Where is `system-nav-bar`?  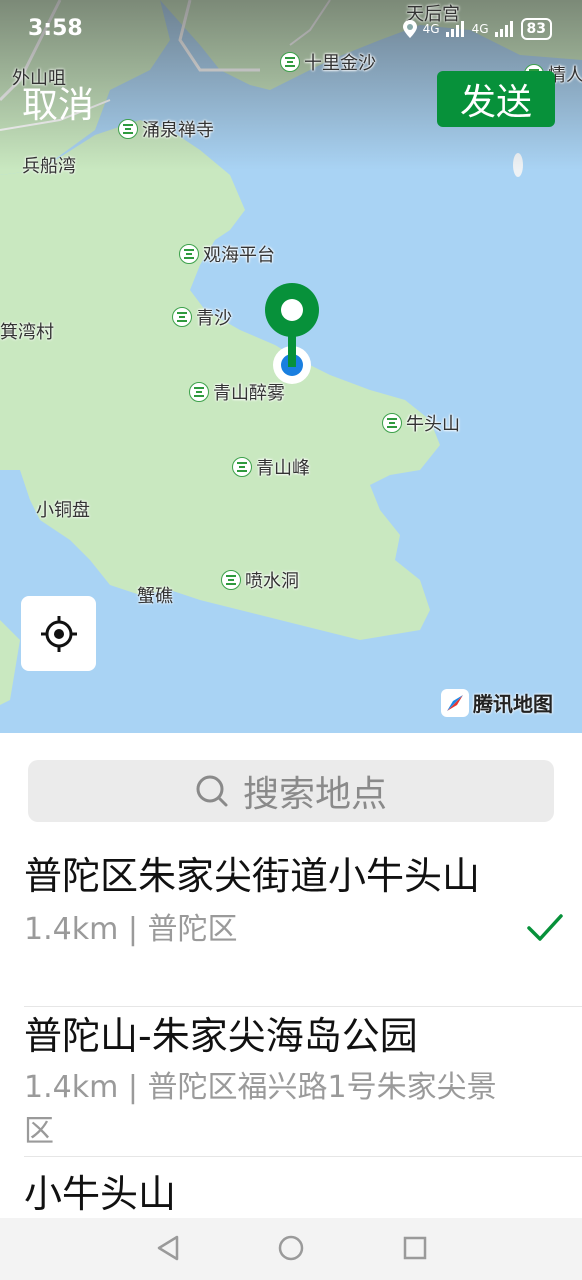
system-nav-bar is located at coordinates (291, 1249).